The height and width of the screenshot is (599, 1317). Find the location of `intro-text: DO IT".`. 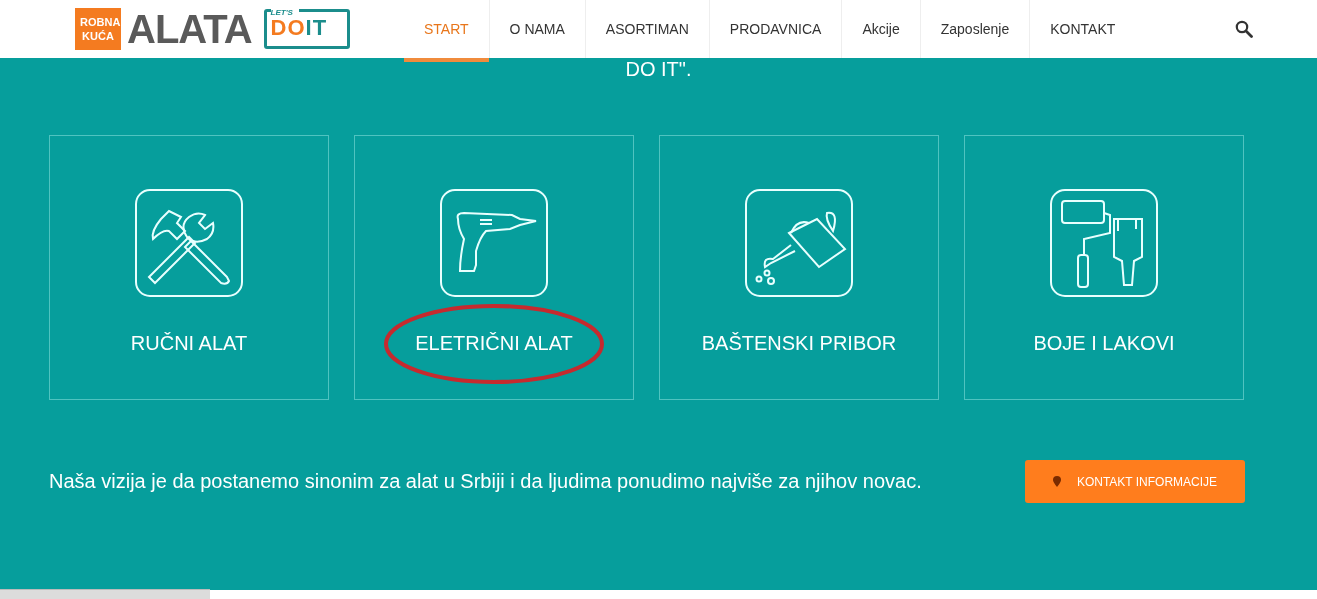

intro-text: DO IT". is located at coordinates (658, 70).